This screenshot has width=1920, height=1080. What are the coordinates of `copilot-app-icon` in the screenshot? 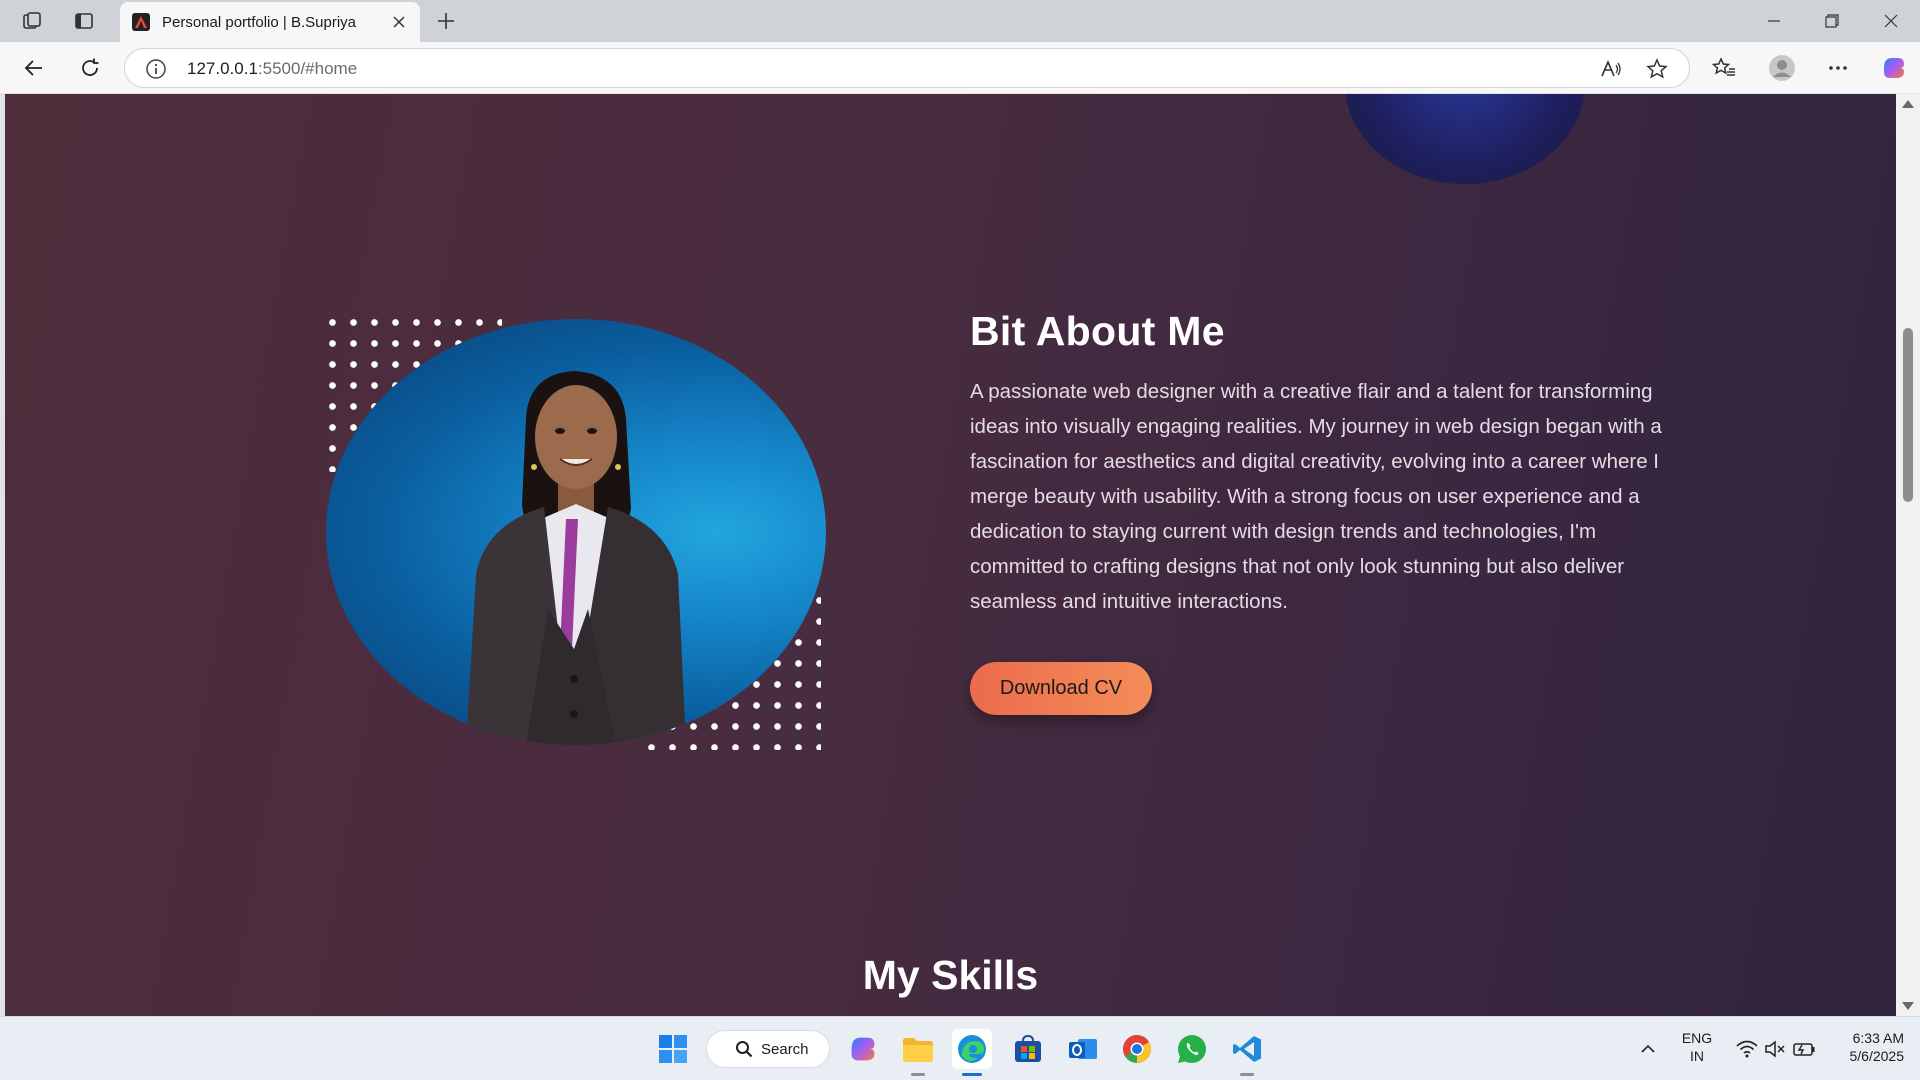 It's located at (863, 1049).